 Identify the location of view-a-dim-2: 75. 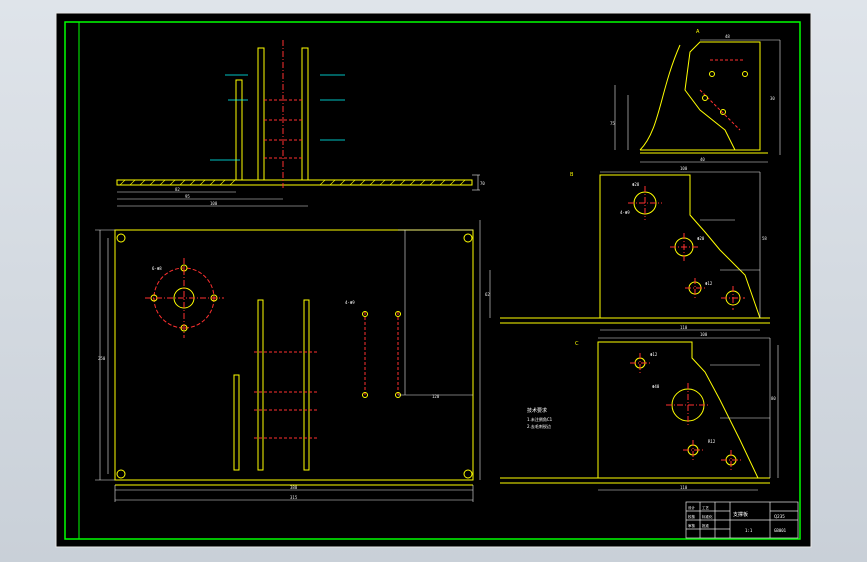
(612, 123).